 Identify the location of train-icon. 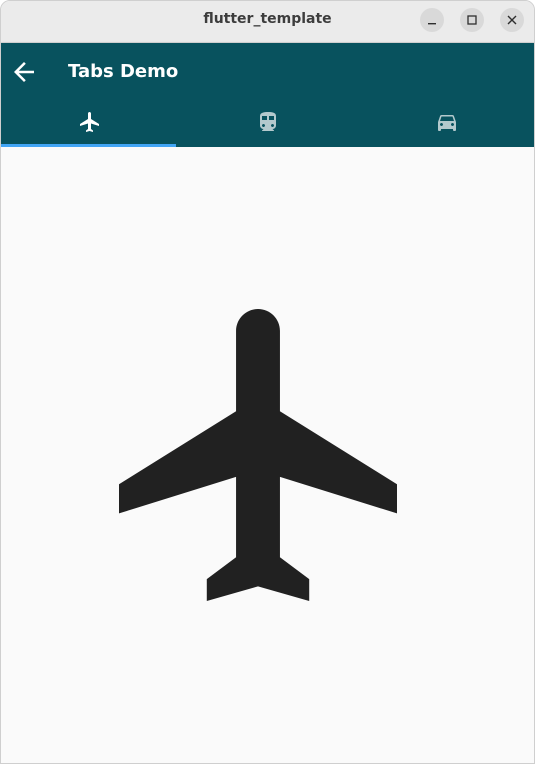
(268, 121).